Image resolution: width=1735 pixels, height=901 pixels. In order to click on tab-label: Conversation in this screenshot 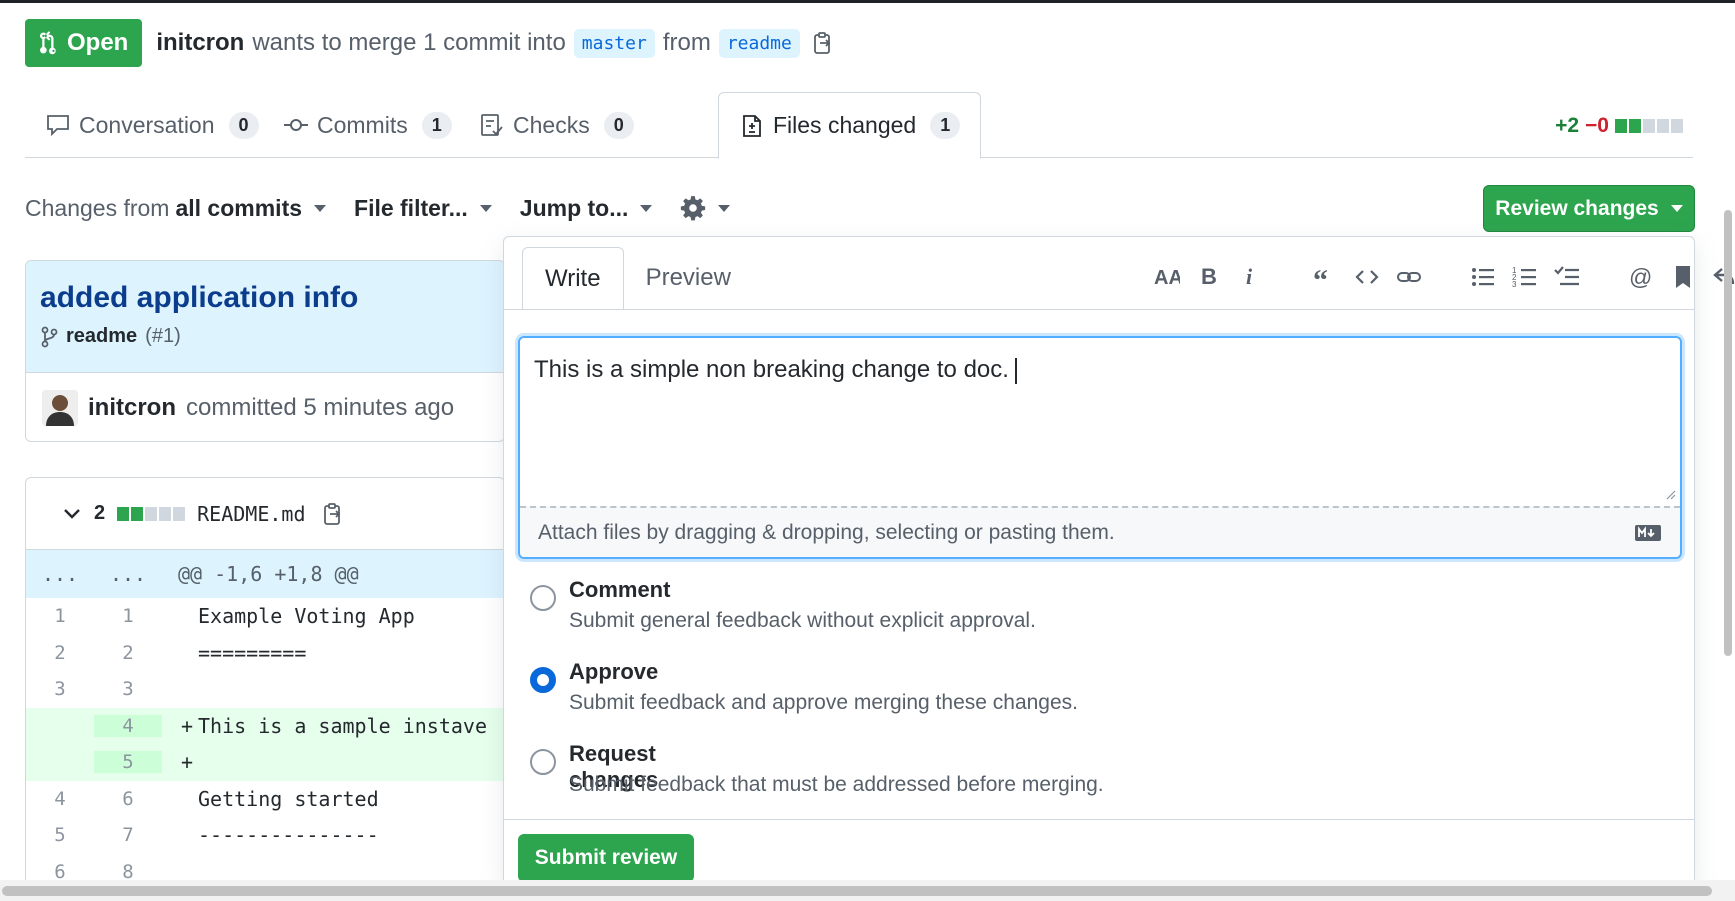, I will do `click(147, 124)`.